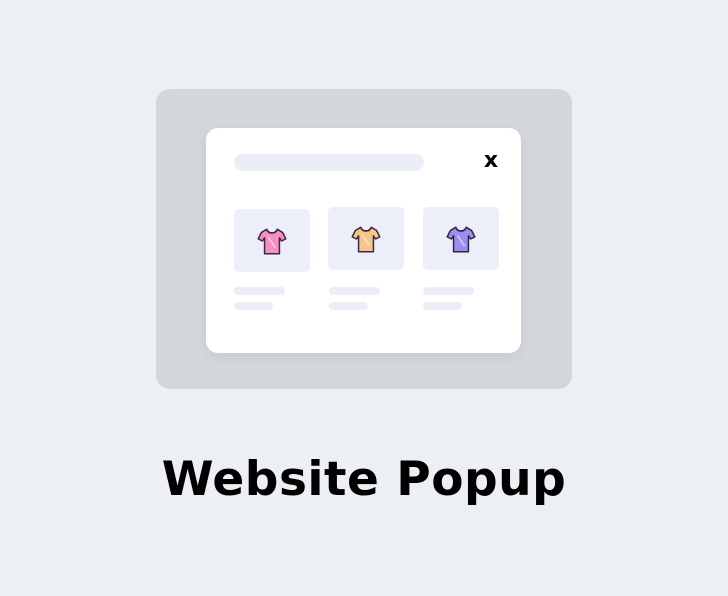  Describe the element at coordinates (364, 479) in the screenshot. I see `page-caption: Website Popup` at that location.